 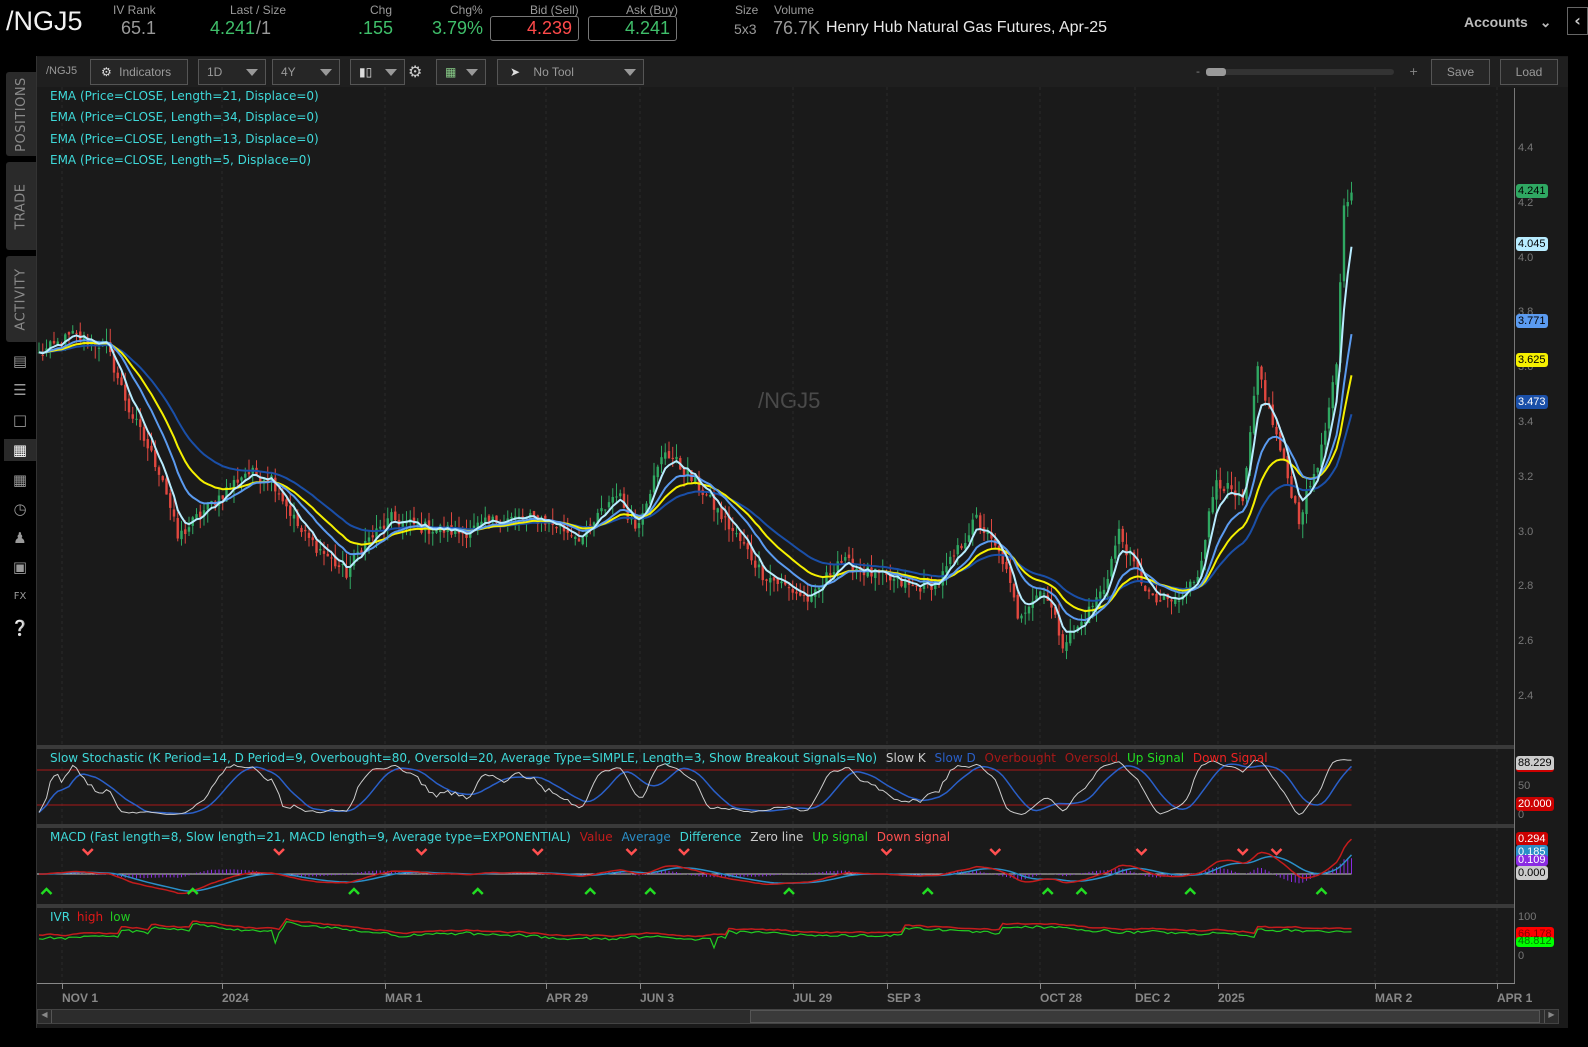 I want to click on iv-rank-label: IV Rank, so click(x=134, y=10).